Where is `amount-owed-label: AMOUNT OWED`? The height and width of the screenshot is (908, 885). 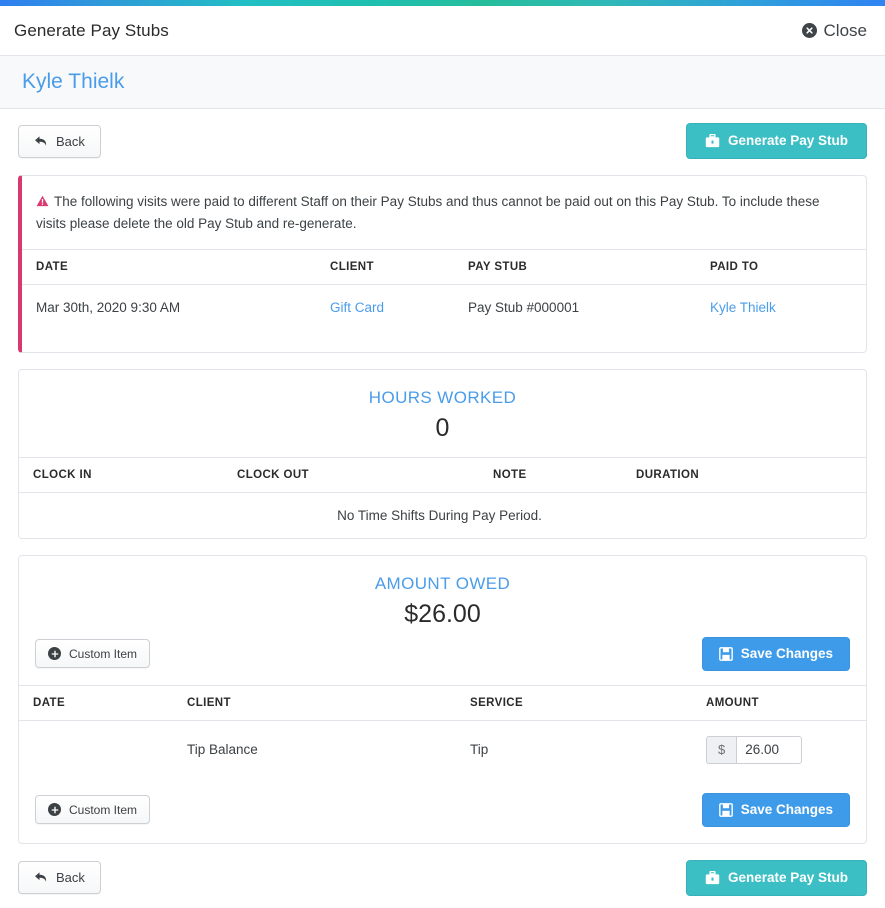 amount-owed-label: AMOUNT OWED is located at coordinates (442, 583).